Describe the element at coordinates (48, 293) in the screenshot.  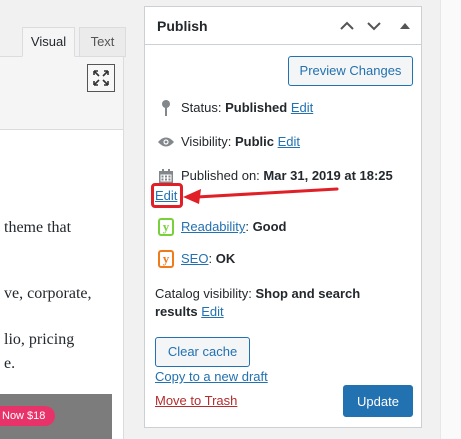
I see `content-line: ve, corporate,` at that location.